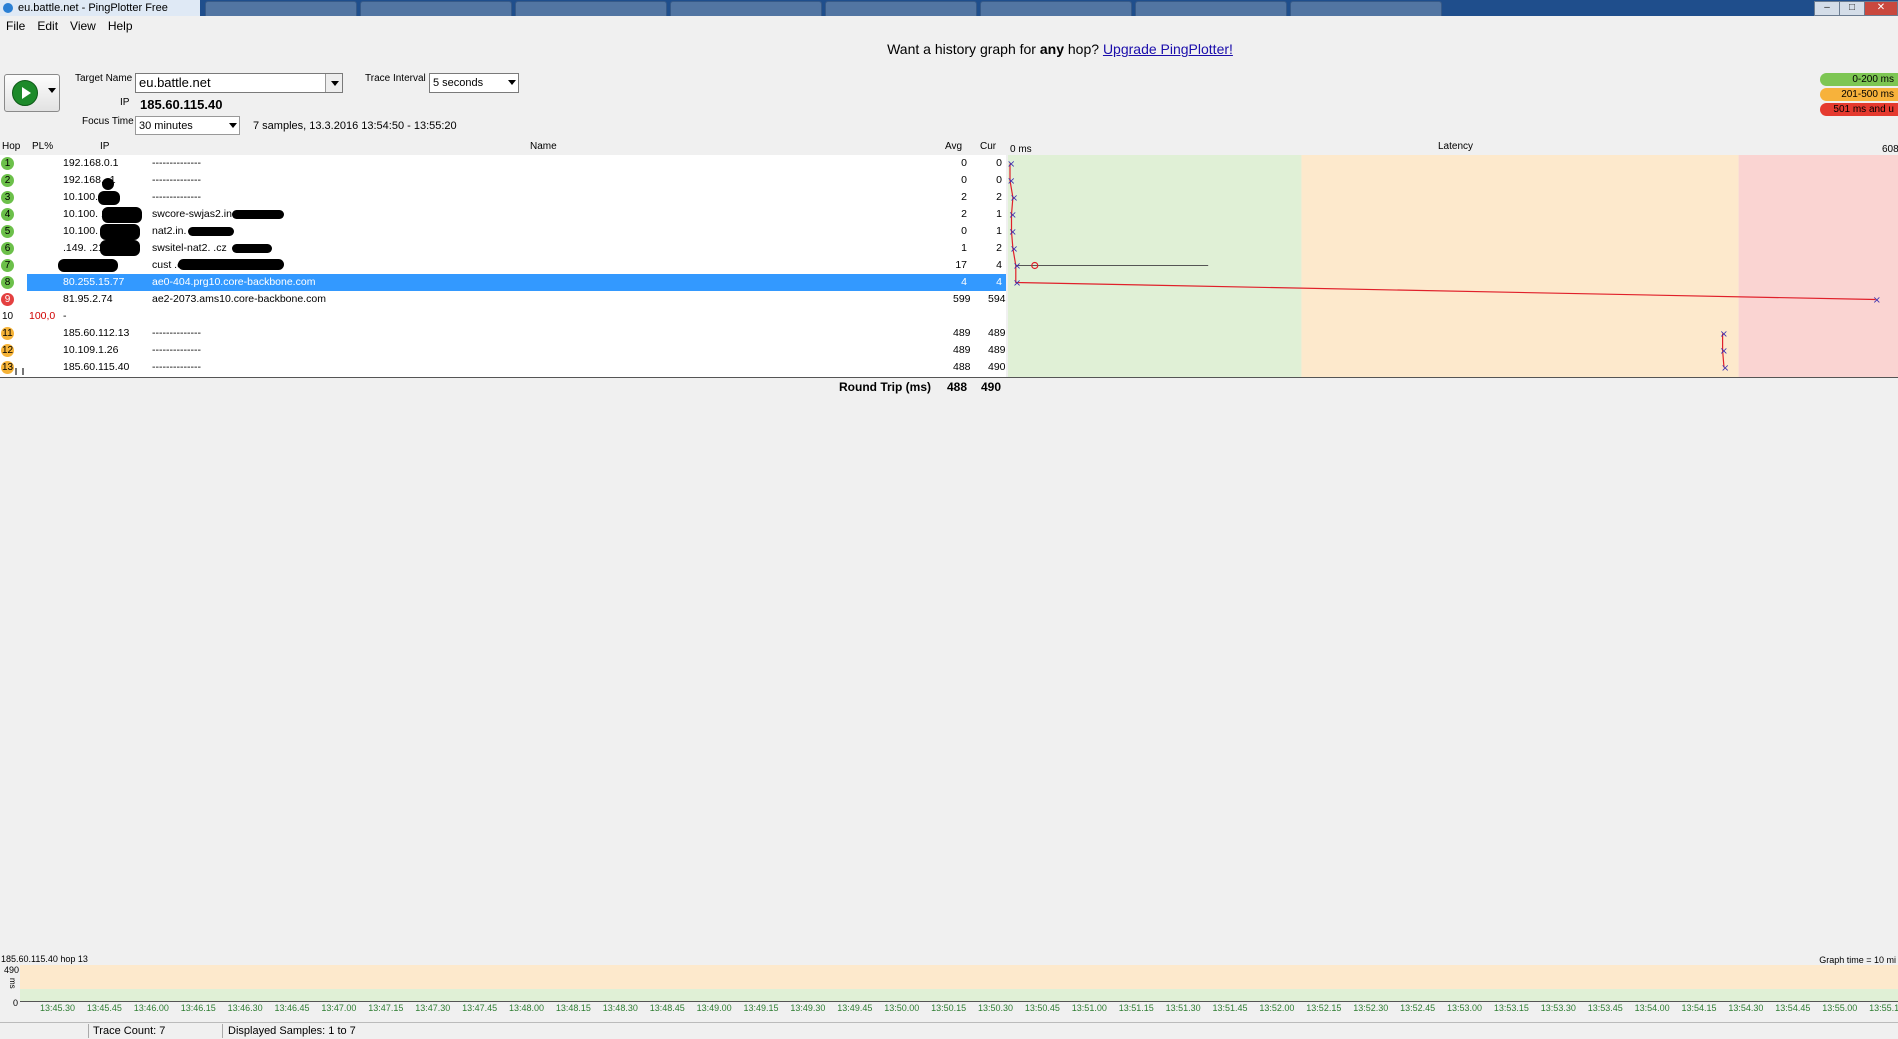 The height and width of the screenshot is (1039, 1898). What do you see at coordinates (503, 333) in the screenshot?
I see `table-row: 11 185.60.112.13 -------------- 489 489` at bounding box center [503, 333].